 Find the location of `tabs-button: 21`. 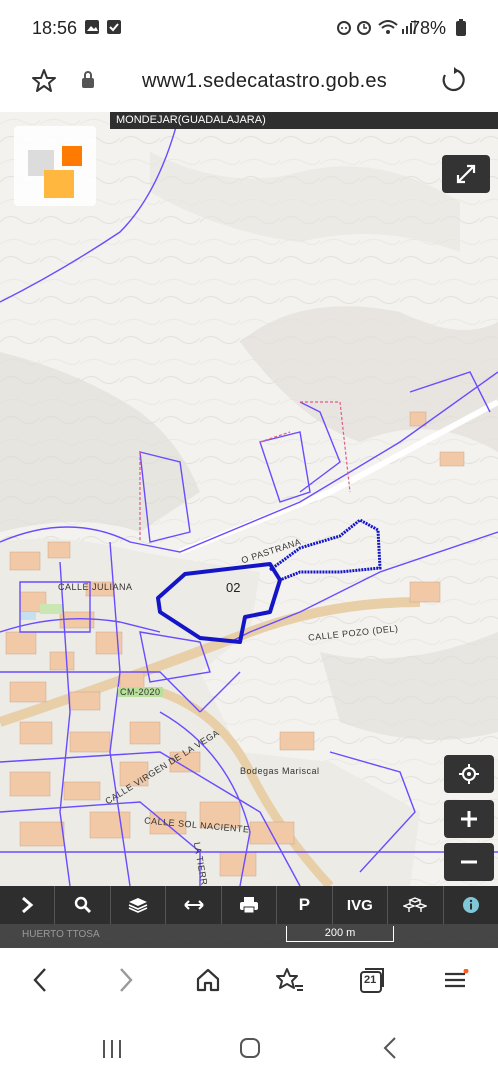

tabs-button: 21 is located at coordinates (372, 980).